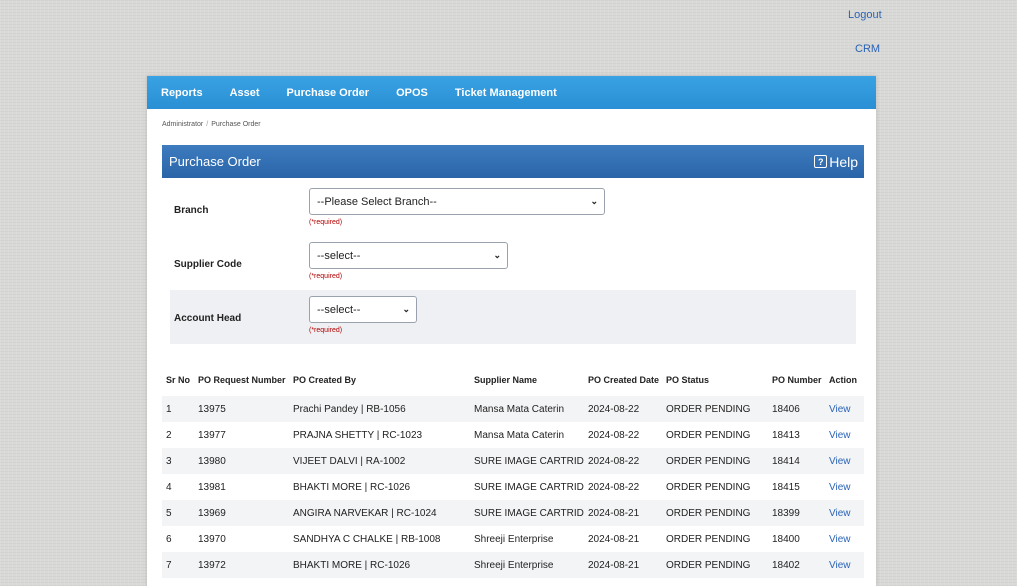 Image resolution: width=1017 pixels, height=586 pixels. What do you see at coordinates (367, 539) in the screenshot?
I see `cell-po-created-by: SANDHYA C CHALKE | RB-1008` at bounding box center [367, 539].